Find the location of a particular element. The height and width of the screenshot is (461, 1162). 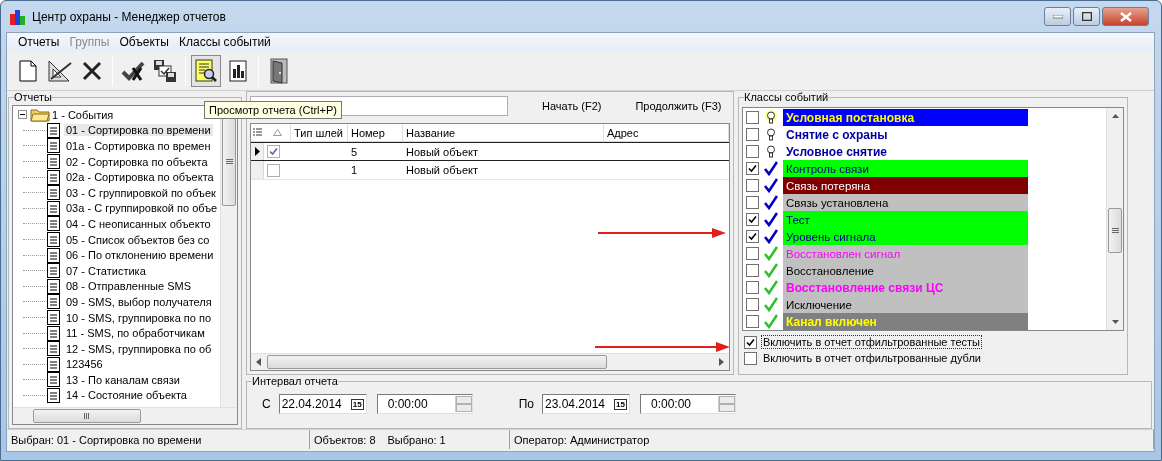

event-class-label: Восстановление is located at coordinates (830, 270).